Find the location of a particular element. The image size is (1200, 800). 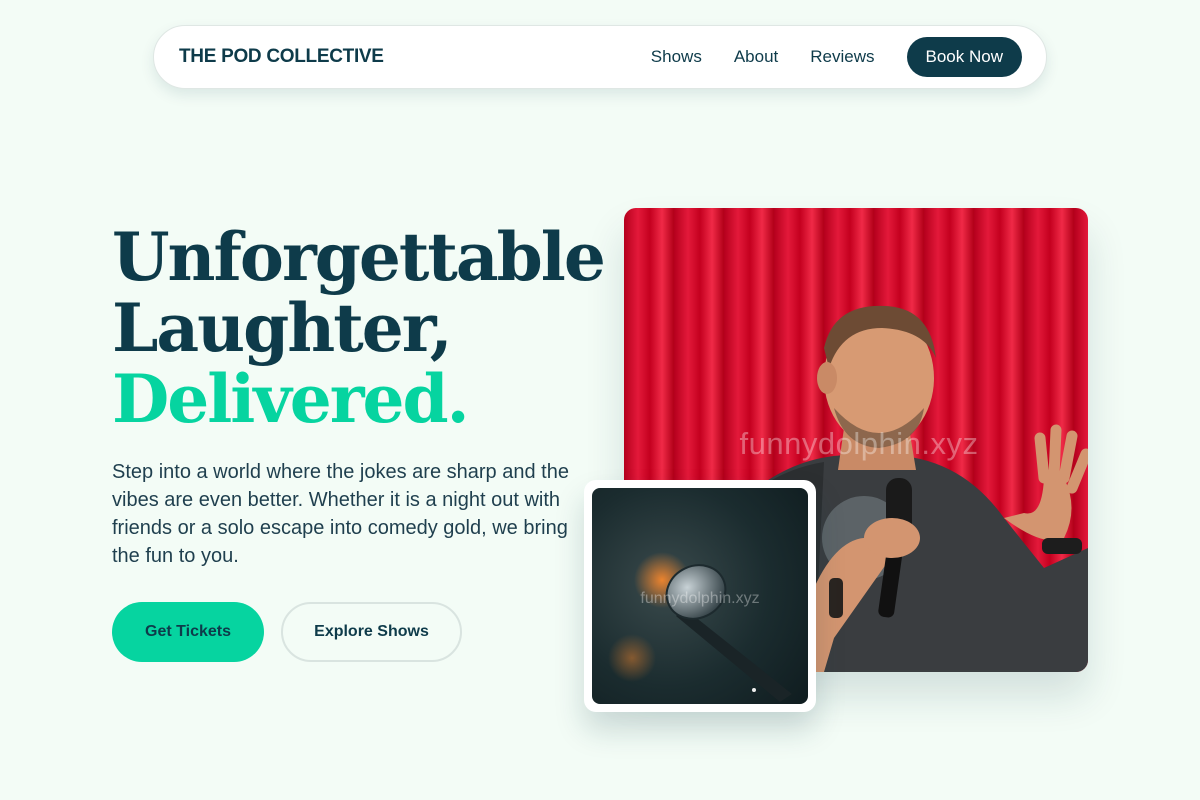

microphone-photo: funnydolphin.xyz is located at coordinates (700, 596).